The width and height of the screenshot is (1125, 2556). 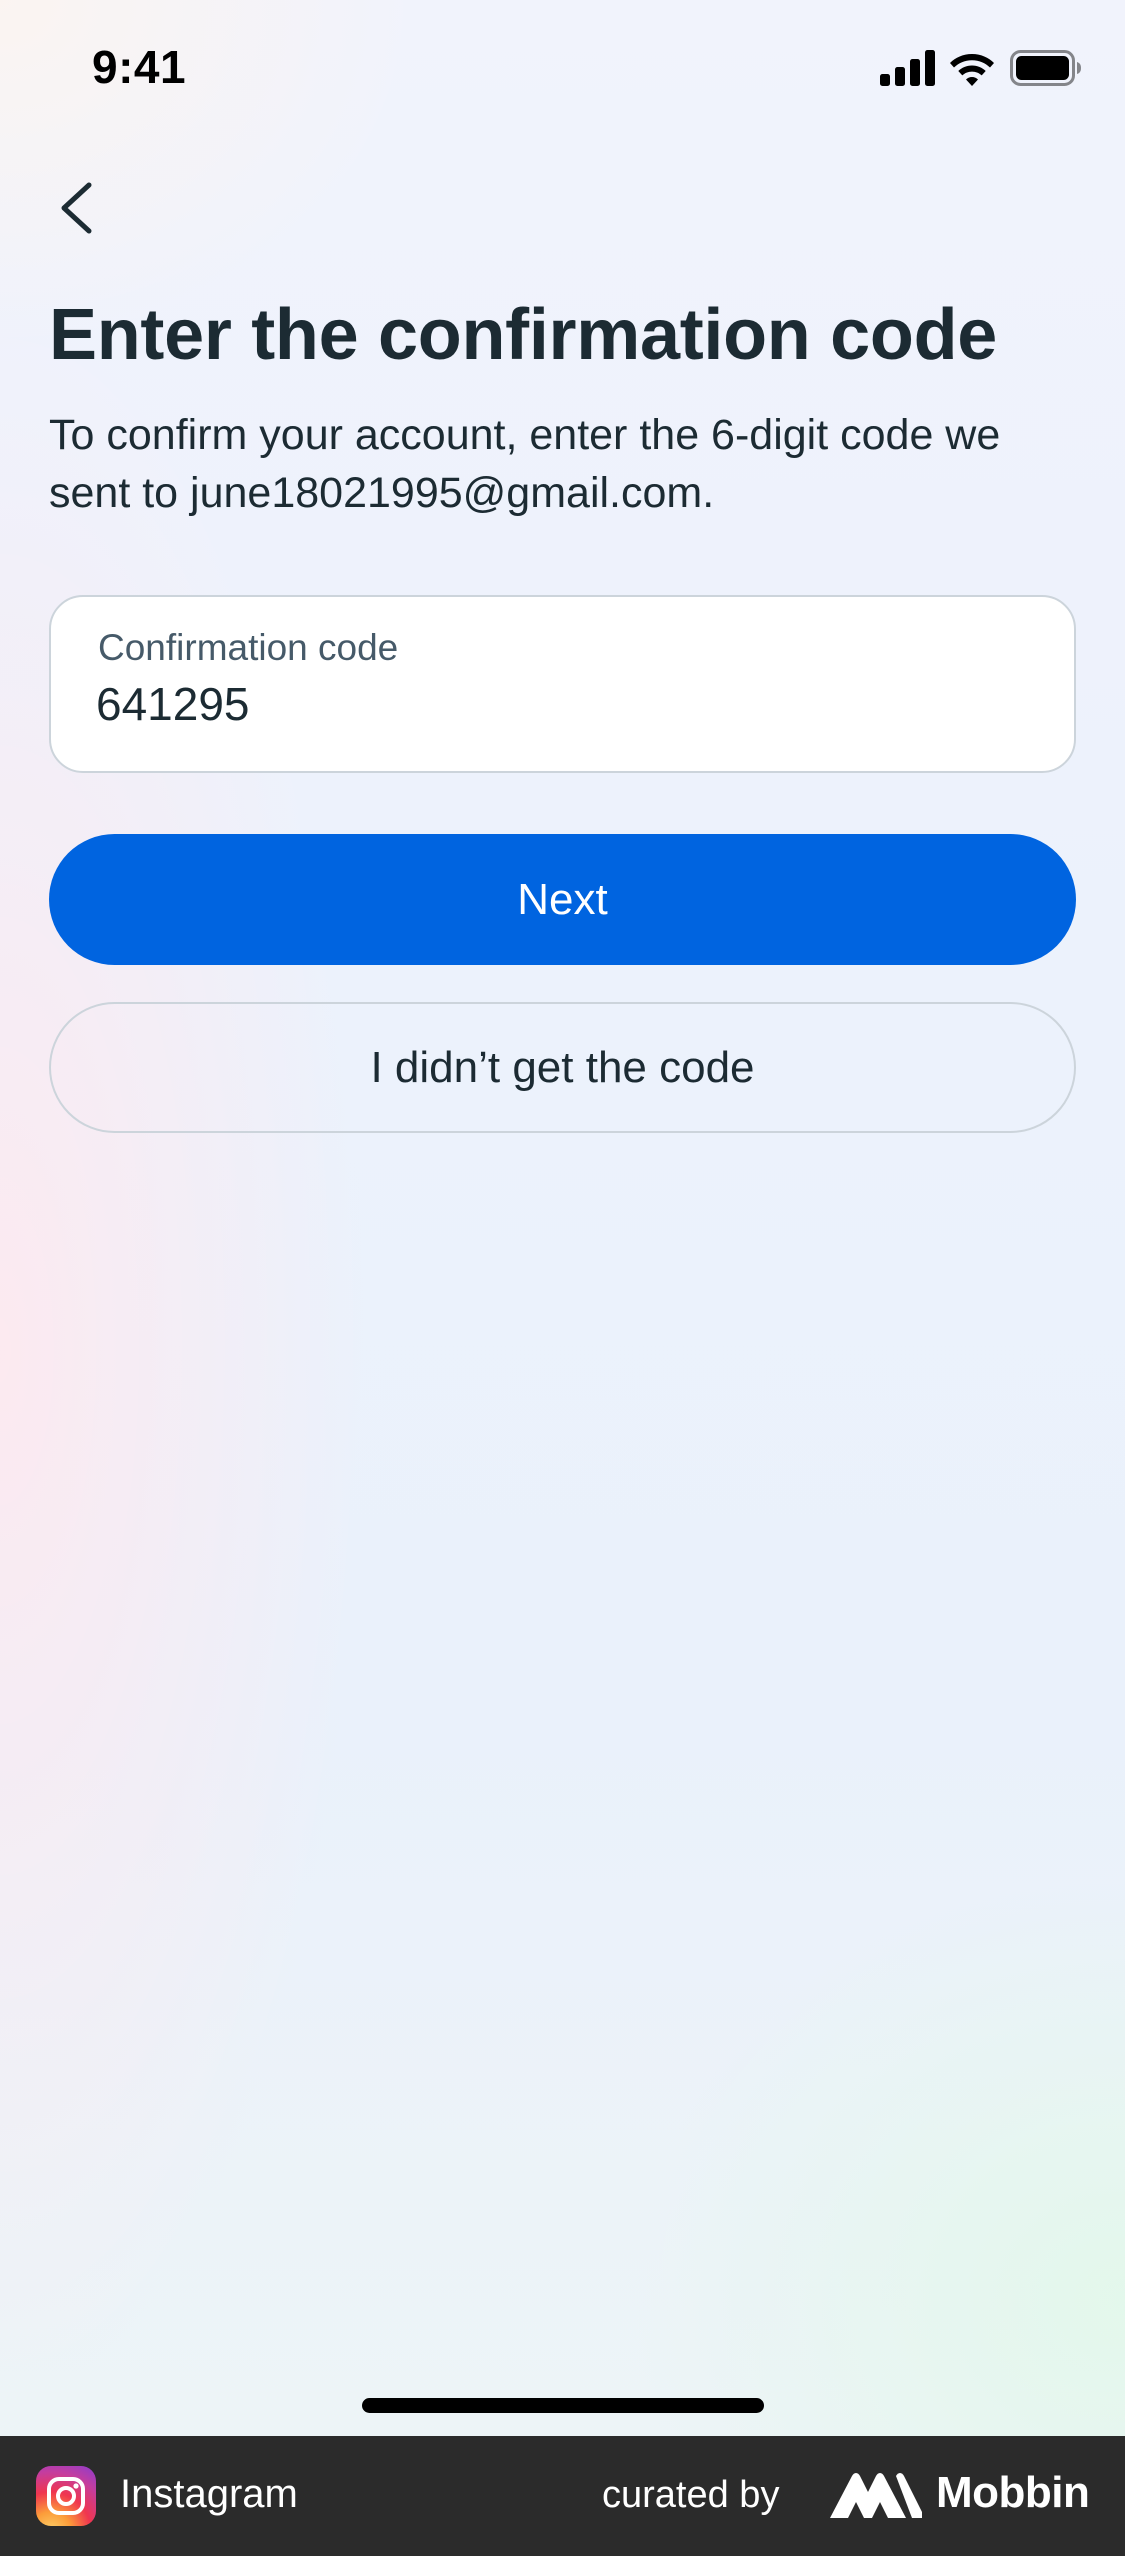 I want to click on mobbin-logo-icon, so click(x=876, y=2495).